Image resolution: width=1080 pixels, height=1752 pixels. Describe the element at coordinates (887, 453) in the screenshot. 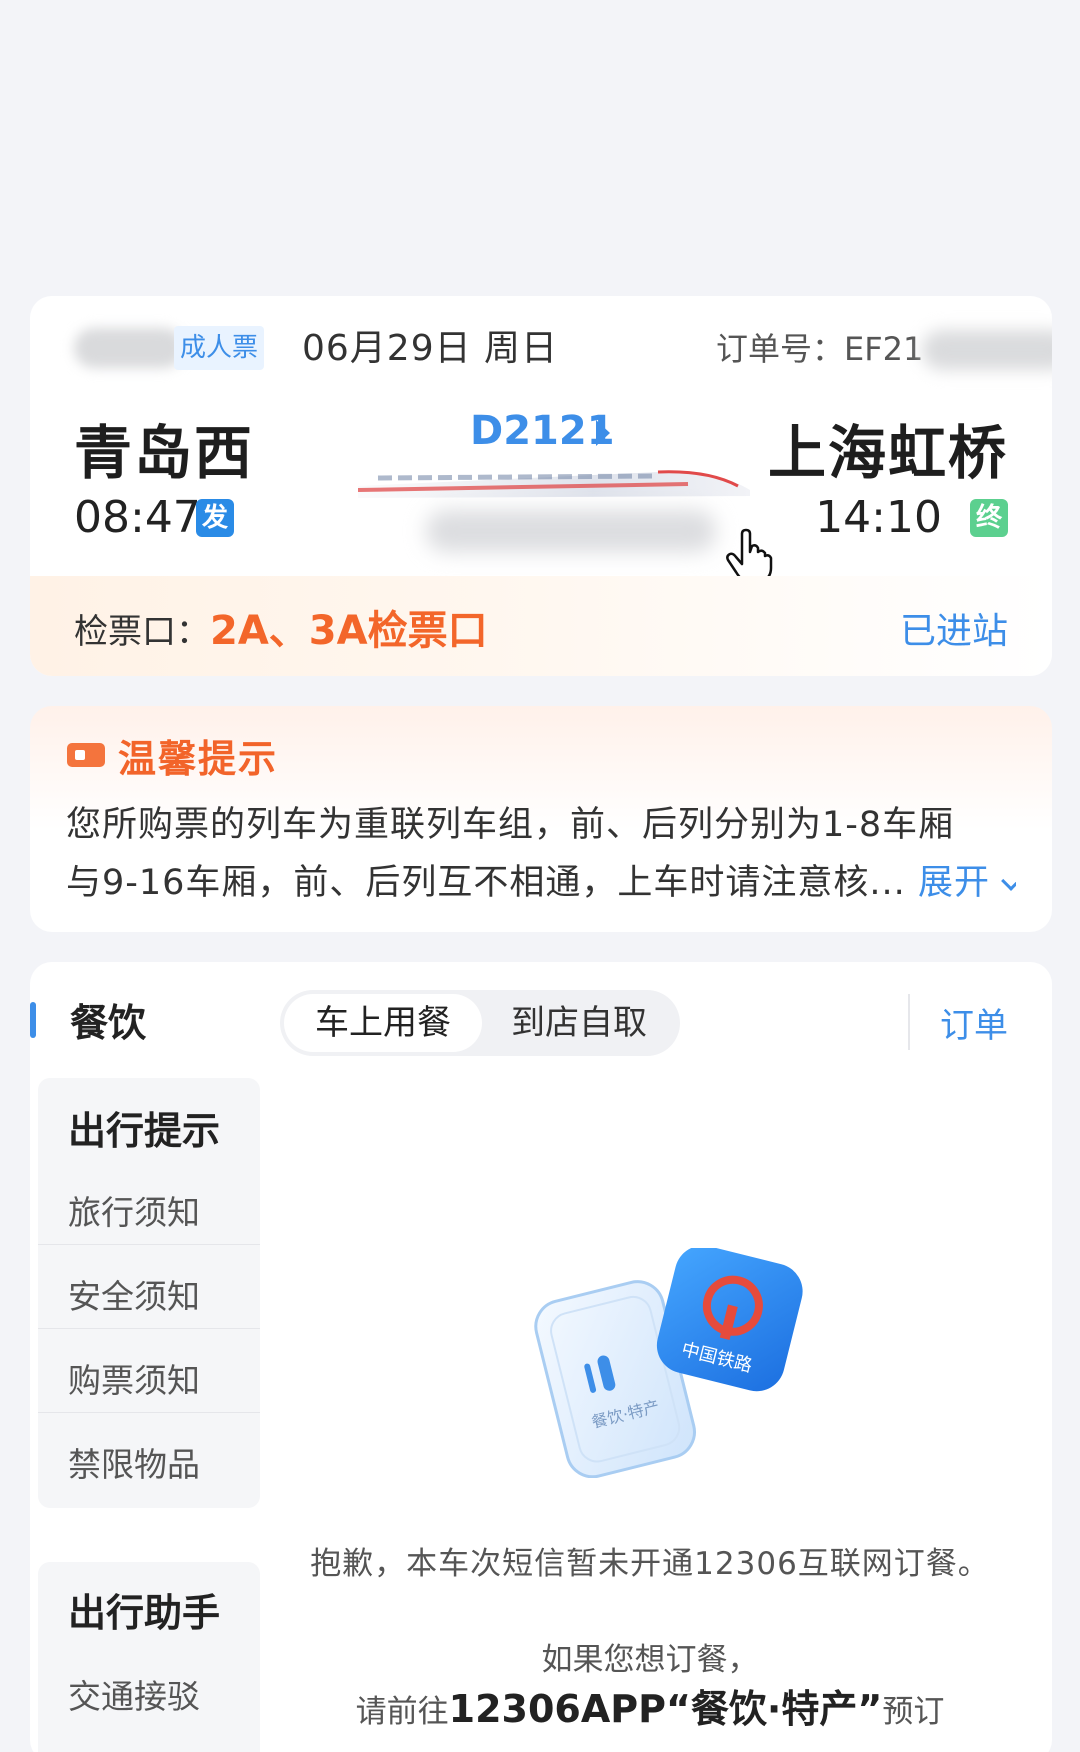

I see `arrival-station: 上海虹桥` at that location.